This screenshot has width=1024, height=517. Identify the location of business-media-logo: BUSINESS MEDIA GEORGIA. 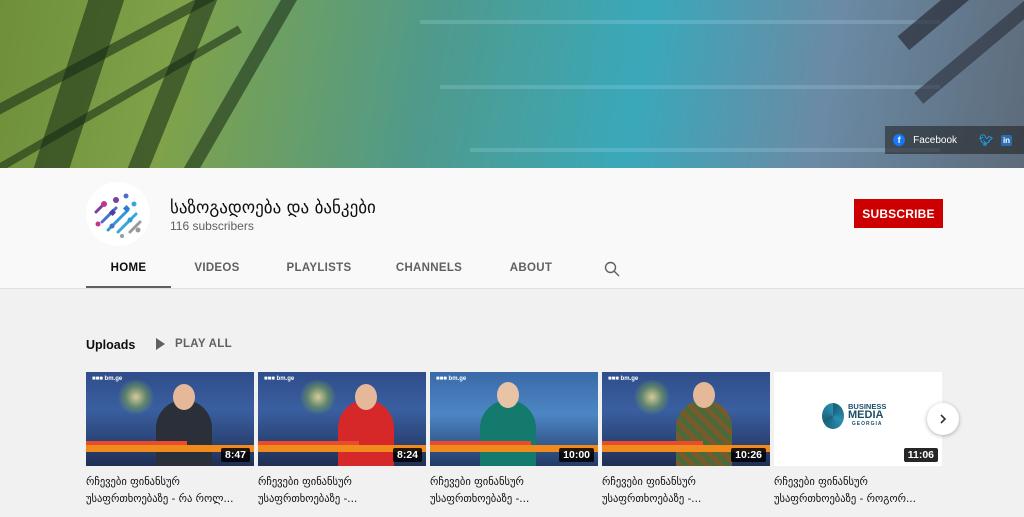
(854, 415).